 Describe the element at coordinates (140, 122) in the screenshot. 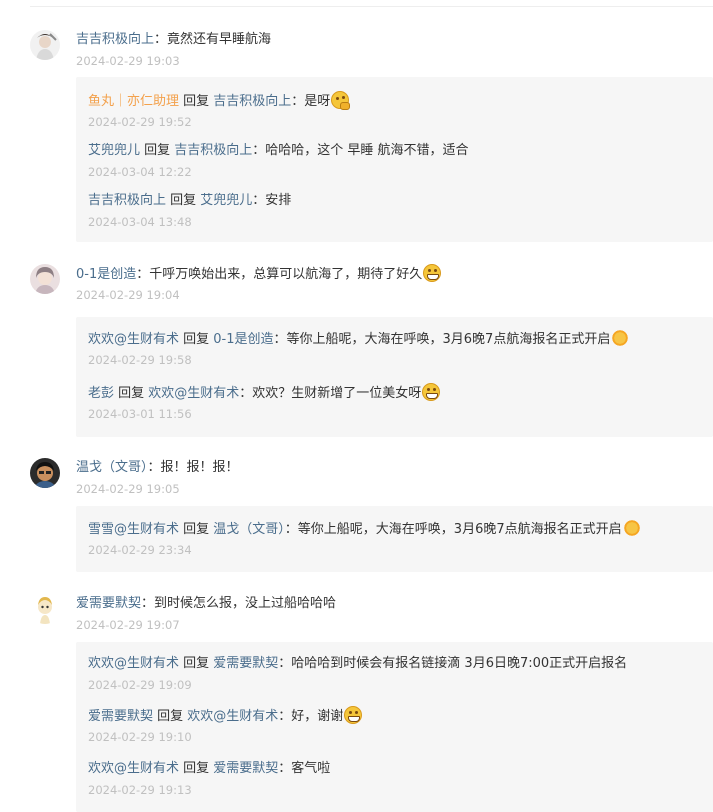

I see `reply-time: 2024-02-29 19:52` at that location.